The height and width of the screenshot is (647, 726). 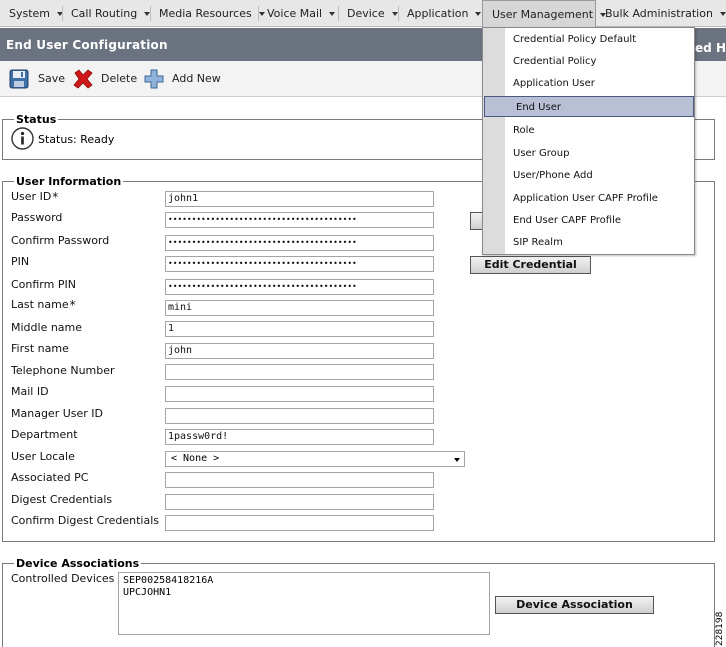 I want to click on svg-text: 228198, so click(x=719, y=628).